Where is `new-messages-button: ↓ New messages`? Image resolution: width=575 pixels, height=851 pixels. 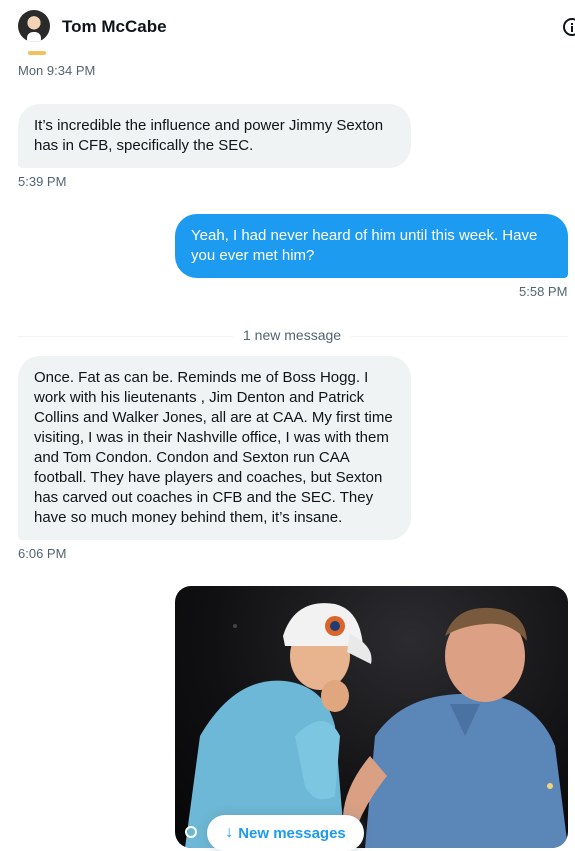 new-messages-button: ↓ New messages is located at coordinates (285, 833).